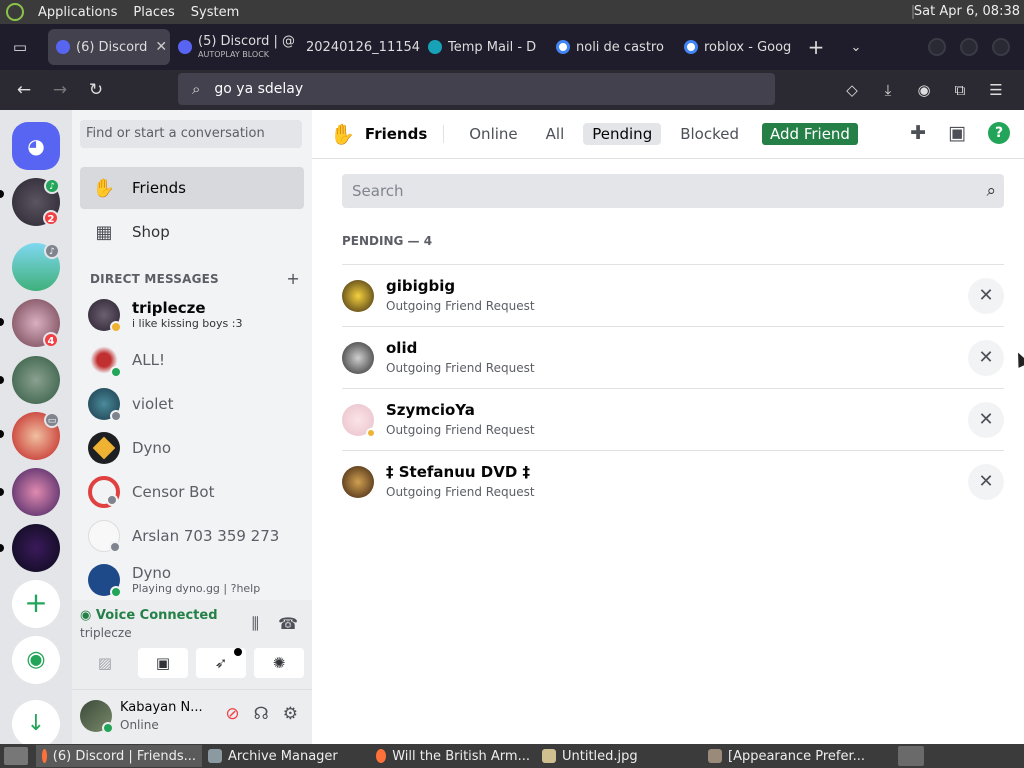  What do you see at coordinates (36, 548) in the screenshot?
I see `server-icon-purple` at bounding box center [36, 548].